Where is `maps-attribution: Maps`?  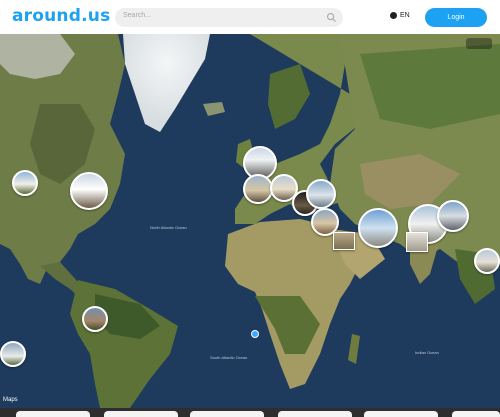 maps-attribution: Maps is located at coordinates (10, 400).